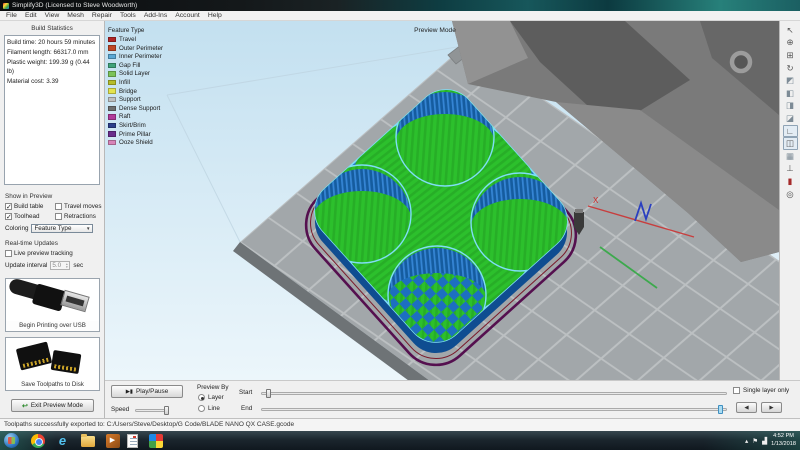 The image size is (800, 450). I want to click on toolbar-button: ◎, so click(790, 194).